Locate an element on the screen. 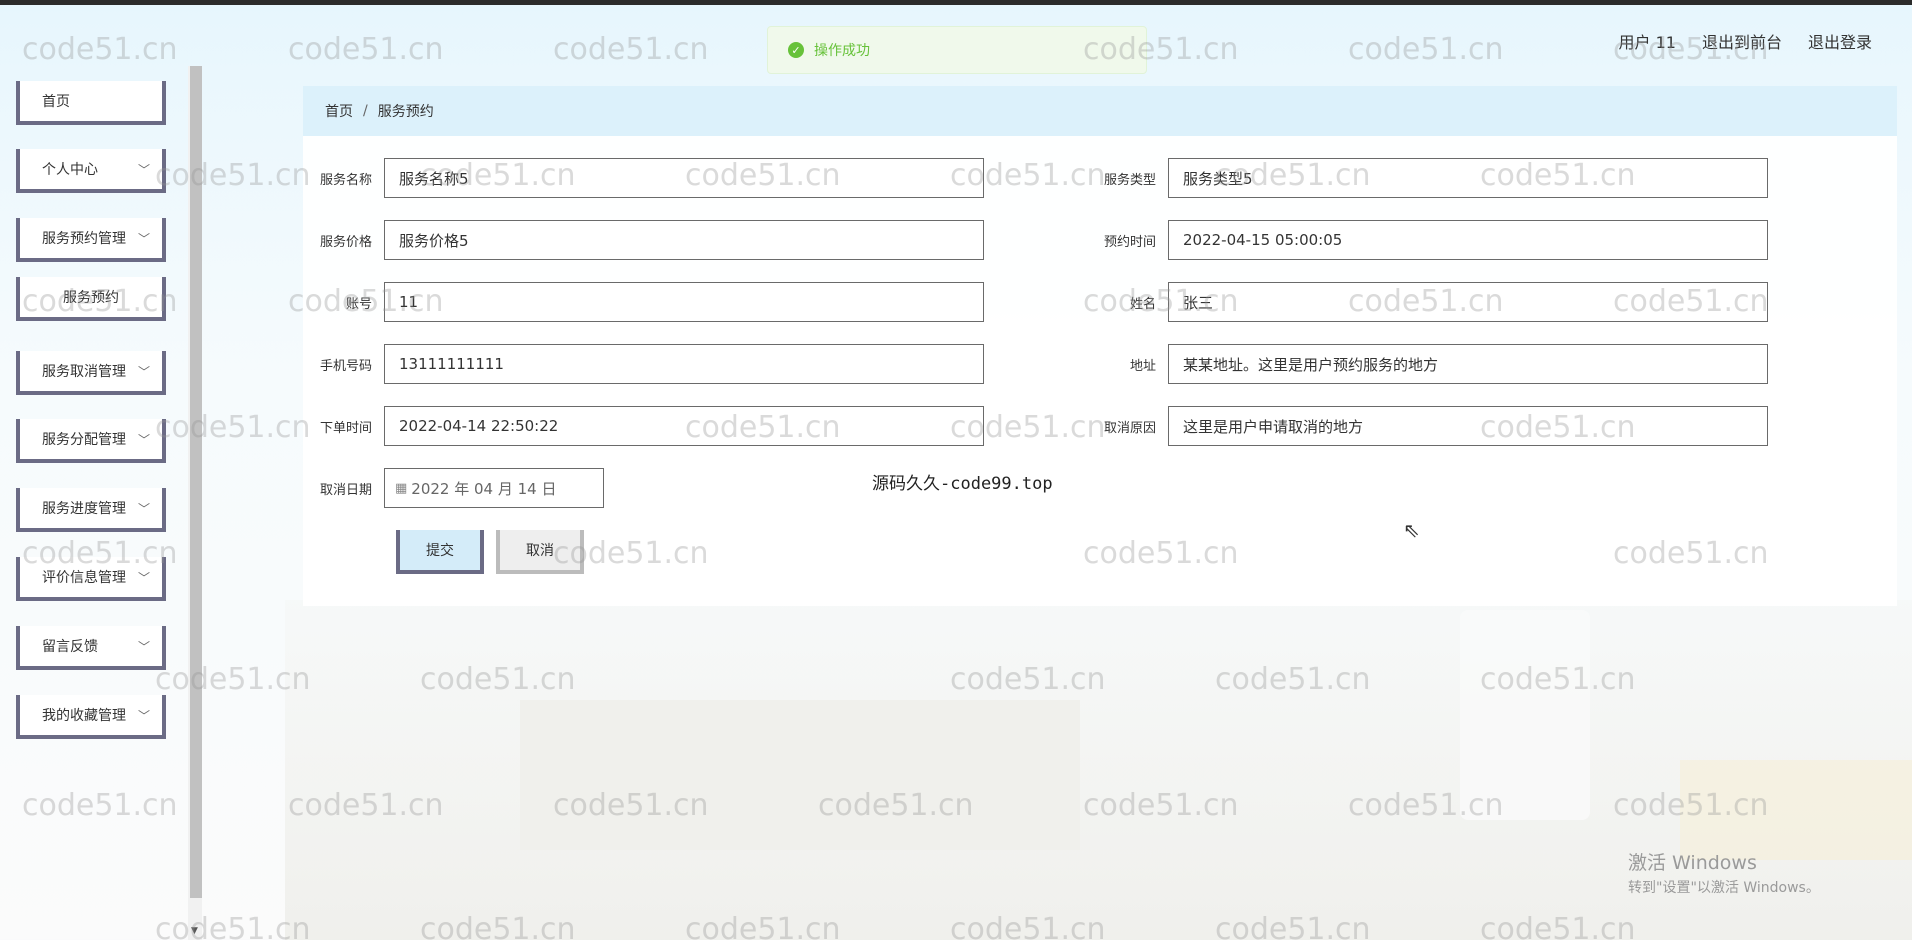 The image size is (1912, 940). cancel-date-picker: ▦ 2022 年 04 月 14 日 is located at coordinates (494, 488).